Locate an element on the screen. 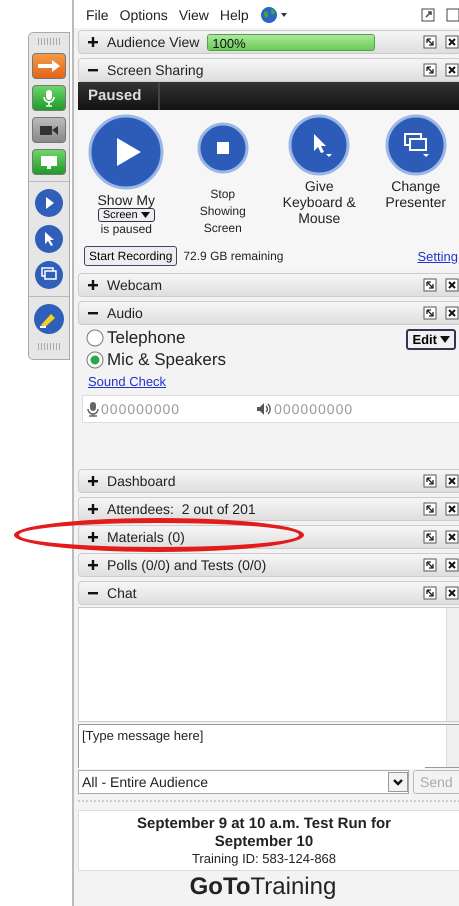  logo: GoToTraining is located at coordinates (263, 886).